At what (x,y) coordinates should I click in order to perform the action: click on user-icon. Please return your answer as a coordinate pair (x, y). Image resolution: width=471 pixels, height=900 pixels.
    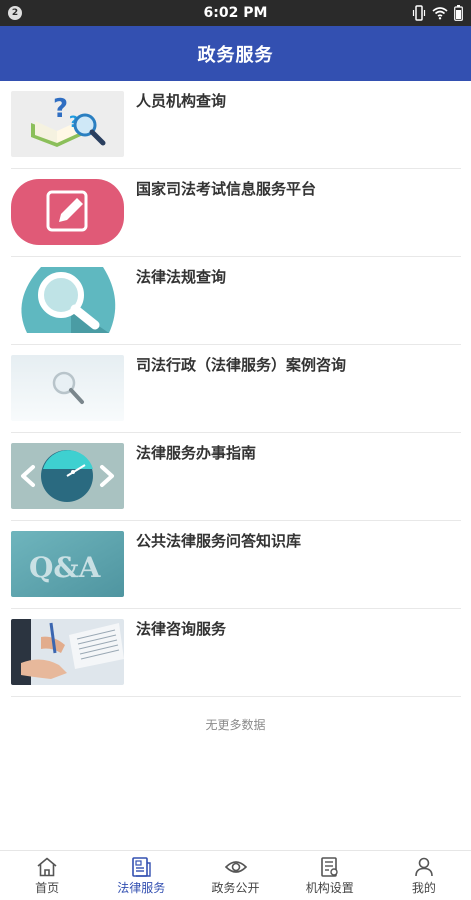
    Looking at the image, I should click on (424, 867).